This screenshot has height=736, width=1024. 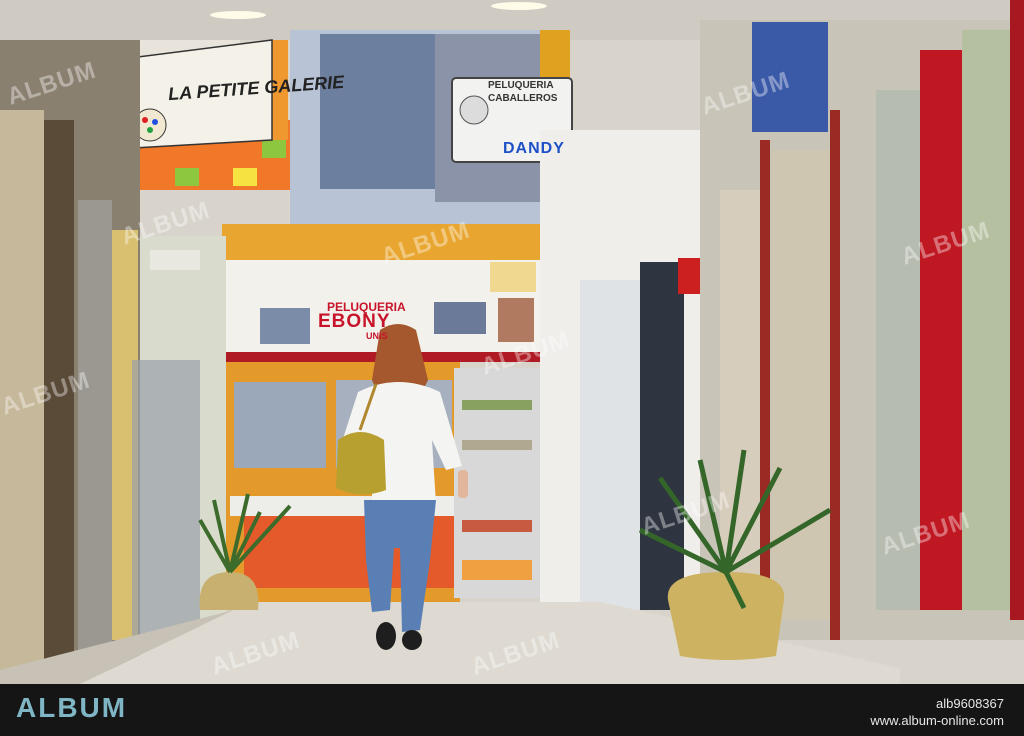 I want to click on small-notice, so click(x=513, y=277).